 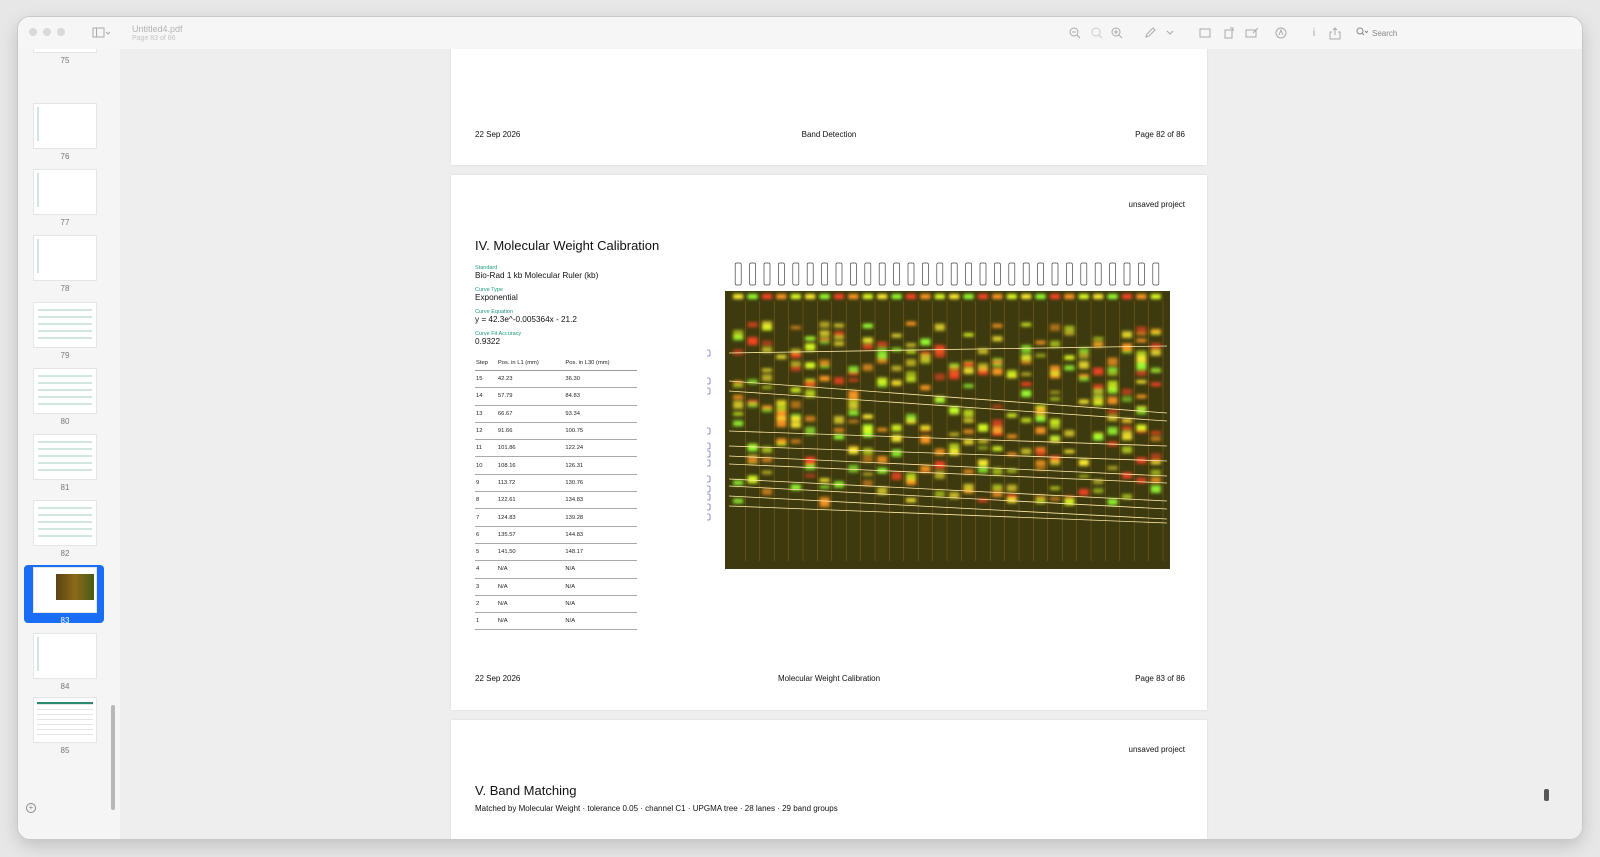 What do you see at coordinates (65, 222) in the screenshot?
I see `thumbnail-page-number: 77` at bounding box center [65, 222].